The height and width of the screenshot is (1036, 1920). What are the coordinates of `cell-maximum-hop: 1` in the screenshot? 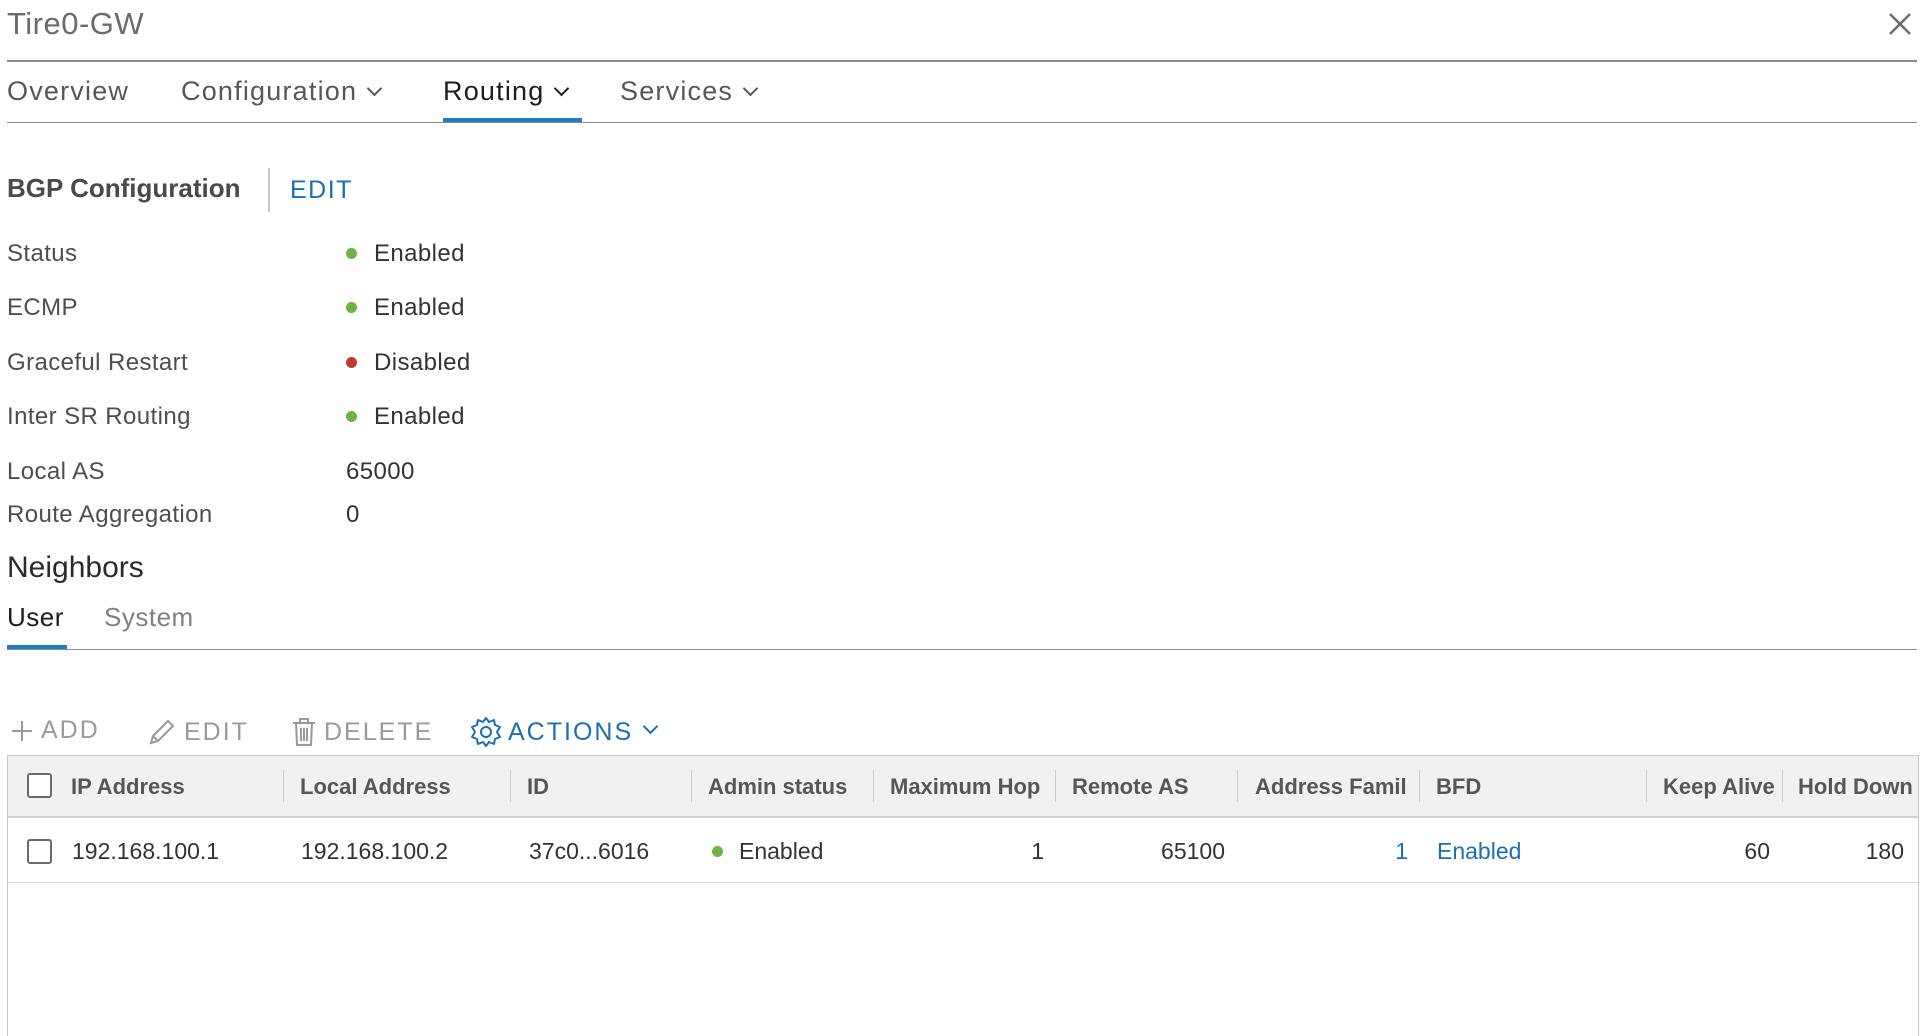 It's located at (1037, 851).